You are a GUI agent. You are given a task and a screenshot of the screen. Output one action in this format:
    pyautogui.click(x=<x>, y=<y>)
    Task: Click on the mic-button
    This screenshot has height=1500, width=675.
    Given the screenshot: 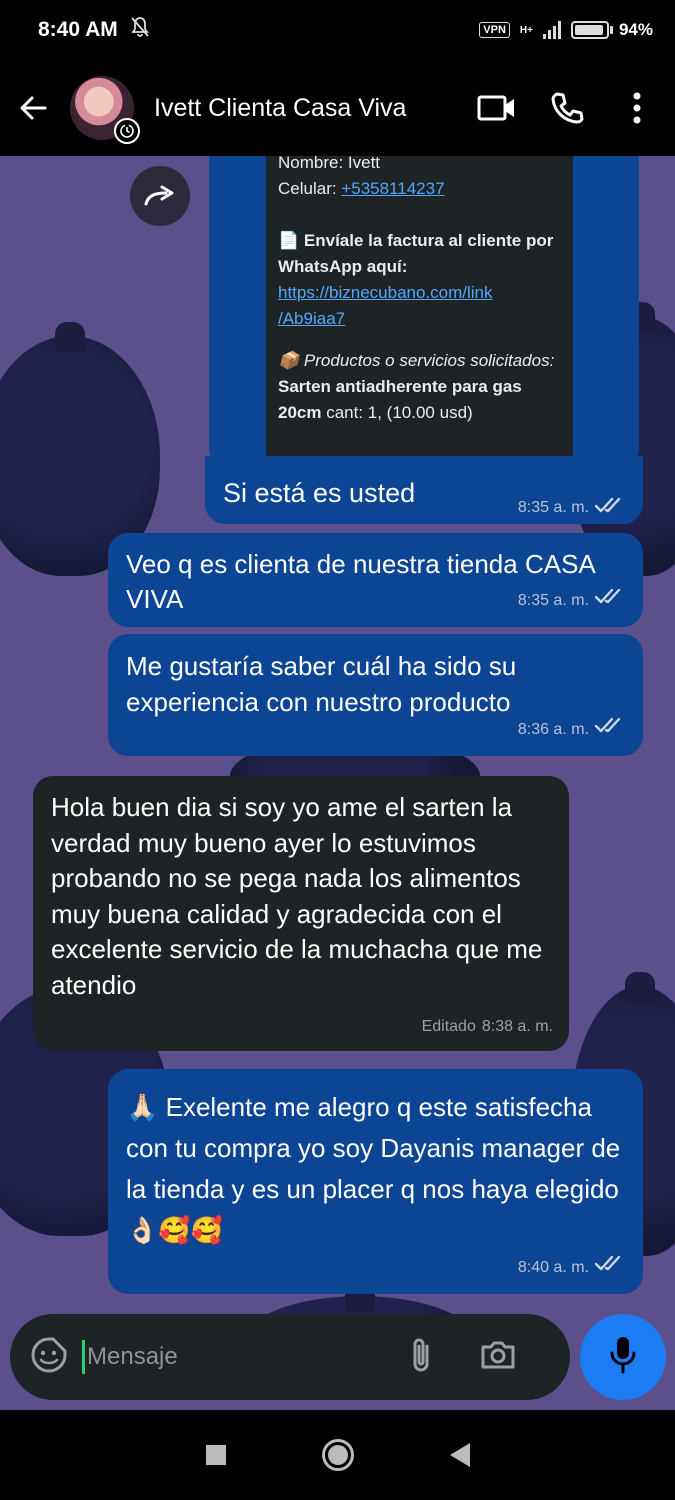 What is the action you would take?
    pyautogui.click(x=623, y=1357)
    